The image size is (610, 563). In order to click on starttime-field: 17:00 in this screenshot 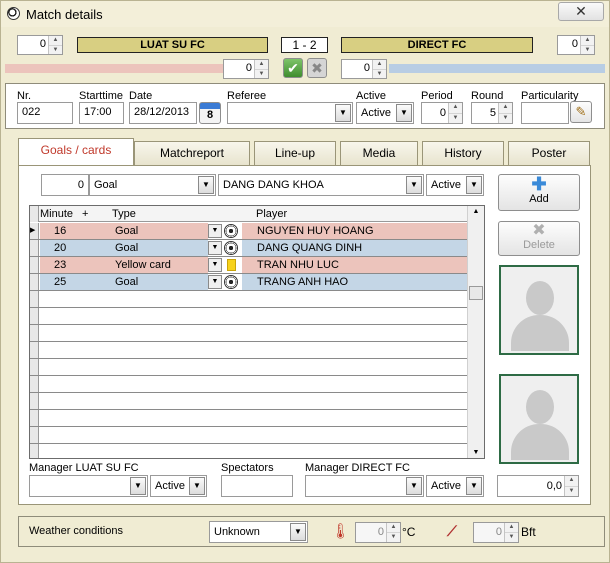, I will do `click(101, 113)`.